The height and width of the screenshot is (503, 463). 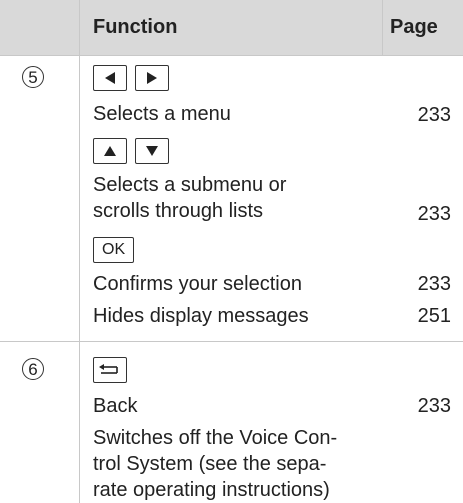 What do you see at coordinates (211, 490) in the screenshot?
I see `item-text-line3: rate operating instructions)` at bounding box center [211, 490].